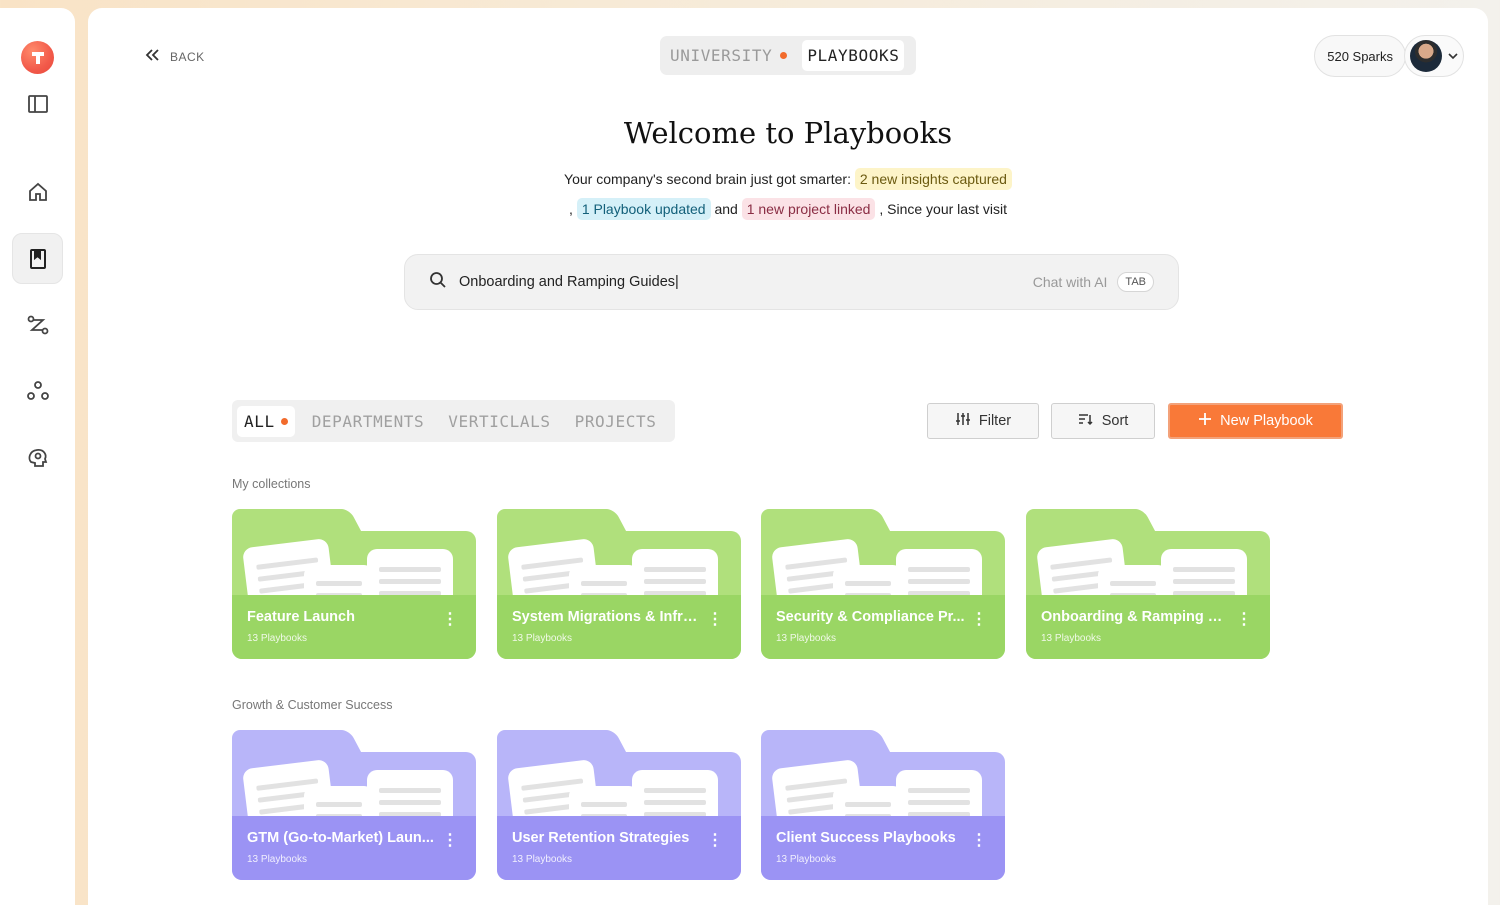  Describe the element at coordinates (1115, 421) in the screenshot. I see `sort-label: Sort` at that location.